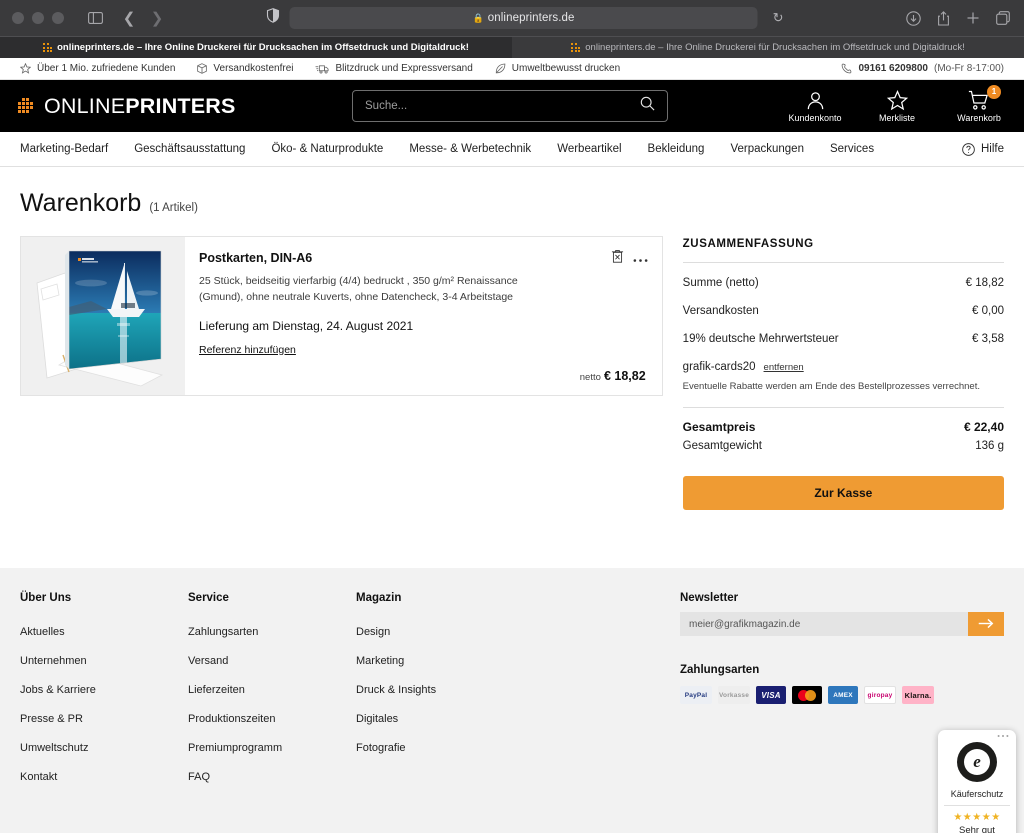  I want to click on product-price-label: netto, so click(590, 377).